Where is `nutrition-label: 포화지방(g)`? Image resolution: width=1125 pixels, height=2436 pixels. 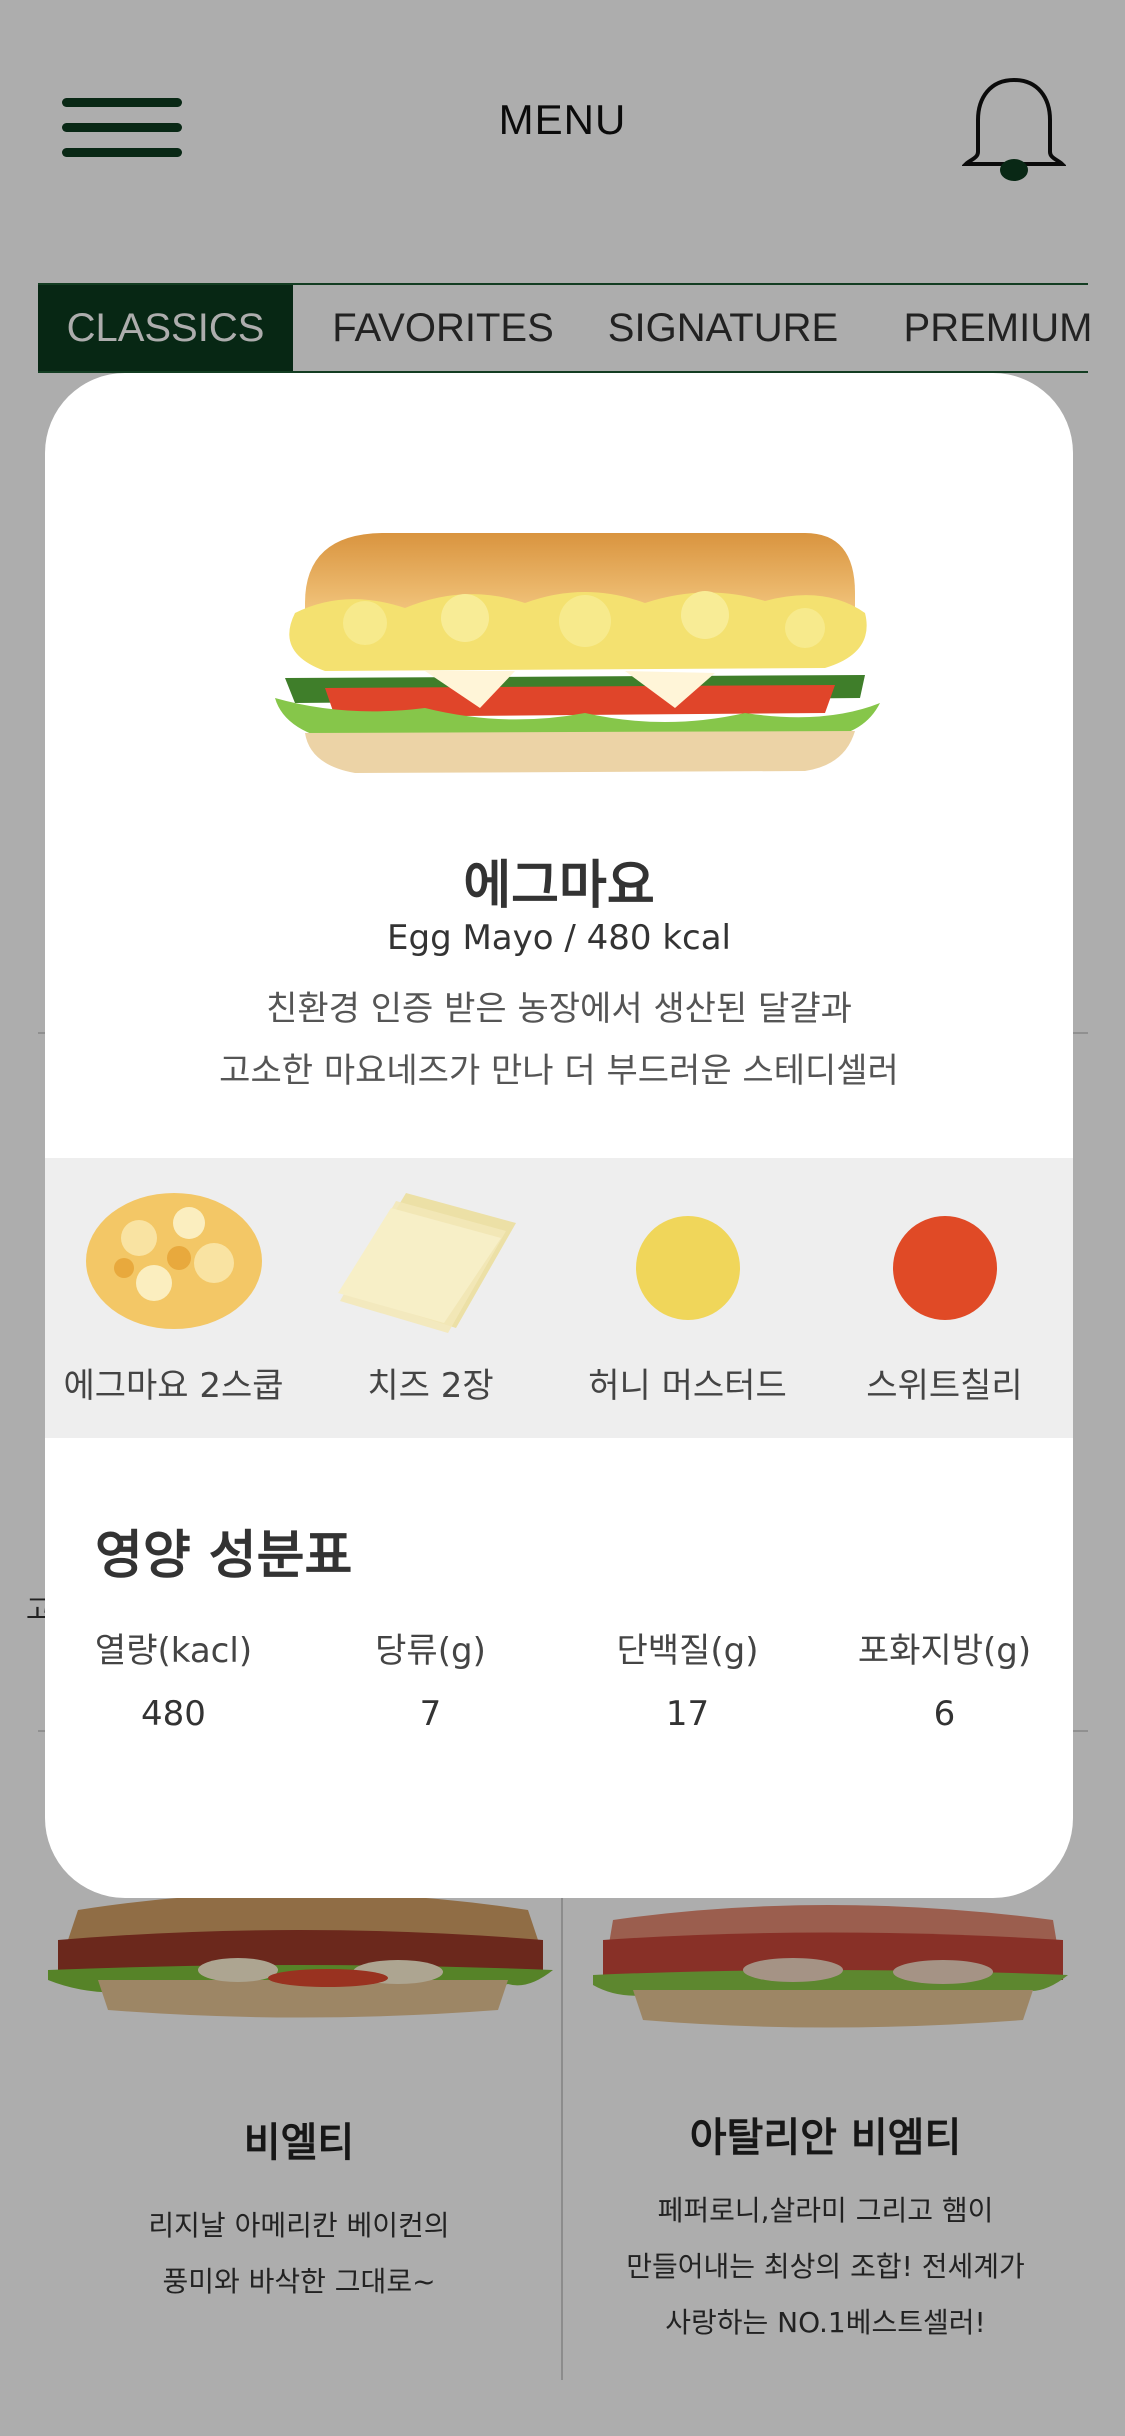 nutrition-label: 포화지방(g) is located at coordinates (944, 1651).